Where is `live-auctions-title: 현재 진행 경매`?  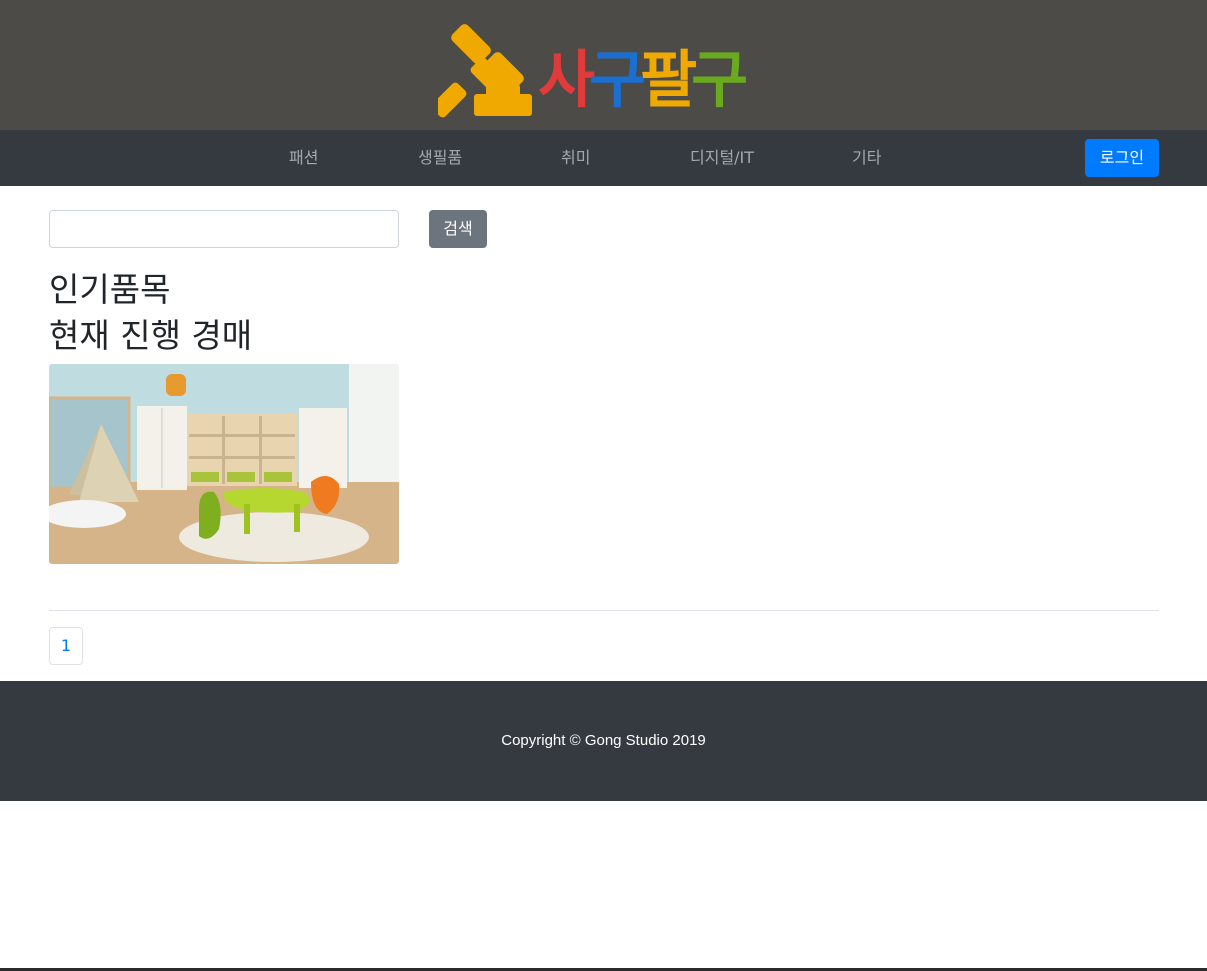
live-auctions-title: 현재 진행 경매 is located at coordinates (151, 335).